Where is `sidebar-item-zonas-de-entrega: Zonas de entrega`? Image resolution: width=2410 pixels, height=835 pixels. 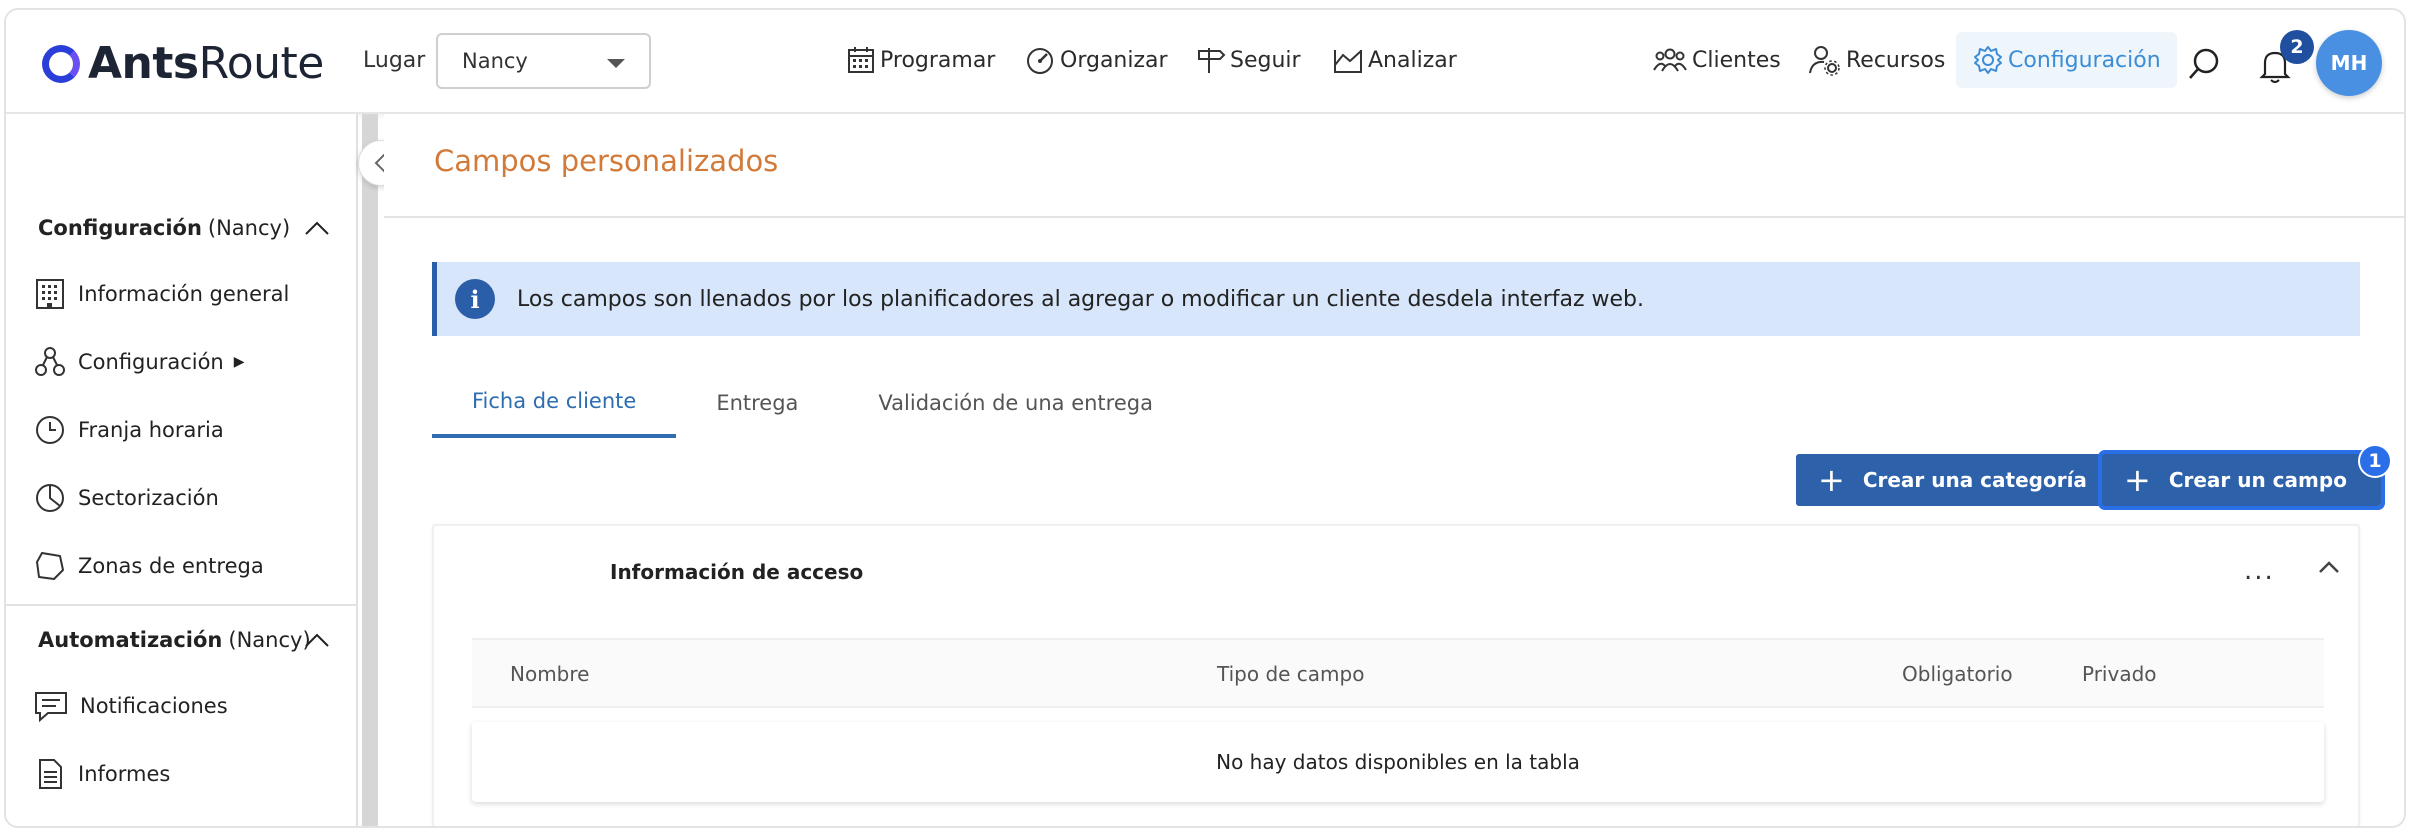 sidebar-item-zonas-de-entrega: Zonas de entrega is located at coordinates (149, 566).